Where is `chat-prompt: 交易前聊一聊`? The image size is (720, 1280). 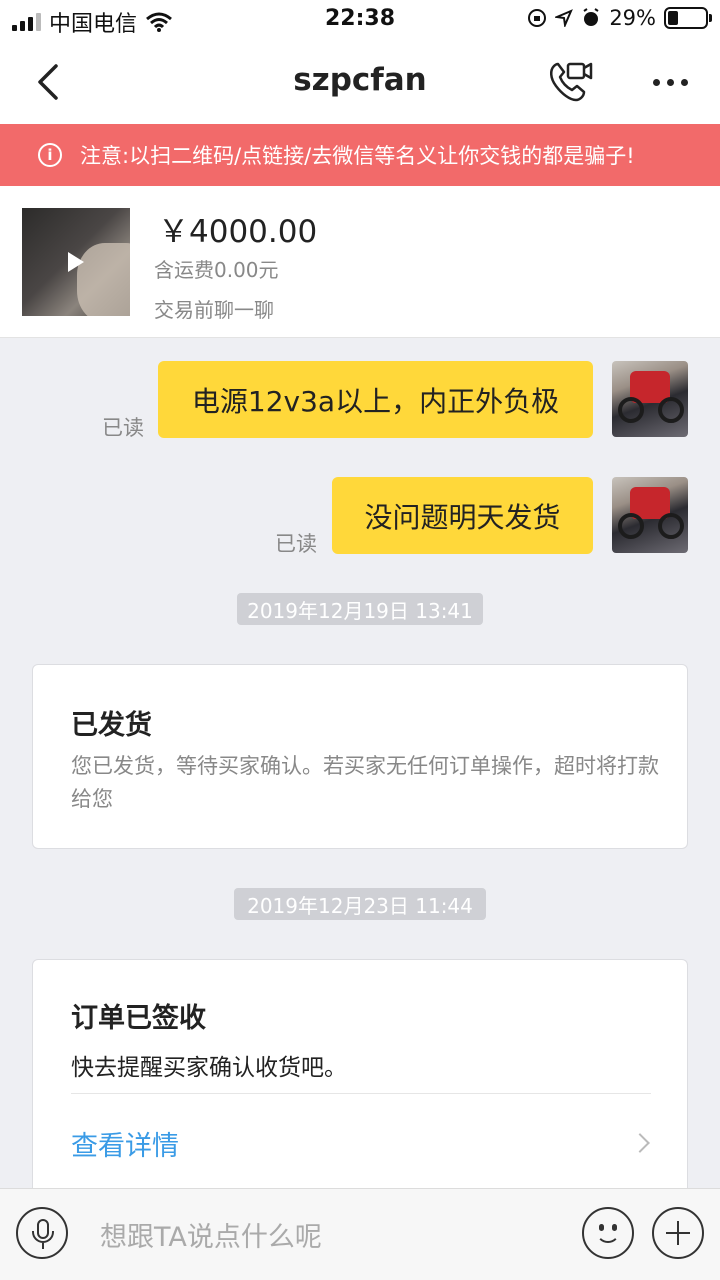
chat-prompt: 交易前聊一聊 is located at coordinates (214, 310).